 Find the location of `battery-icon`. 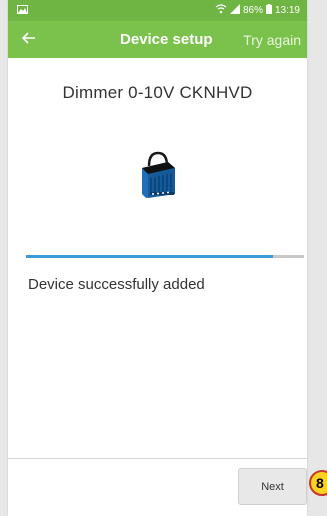

battery-icon is located at coordinates (268, 10).